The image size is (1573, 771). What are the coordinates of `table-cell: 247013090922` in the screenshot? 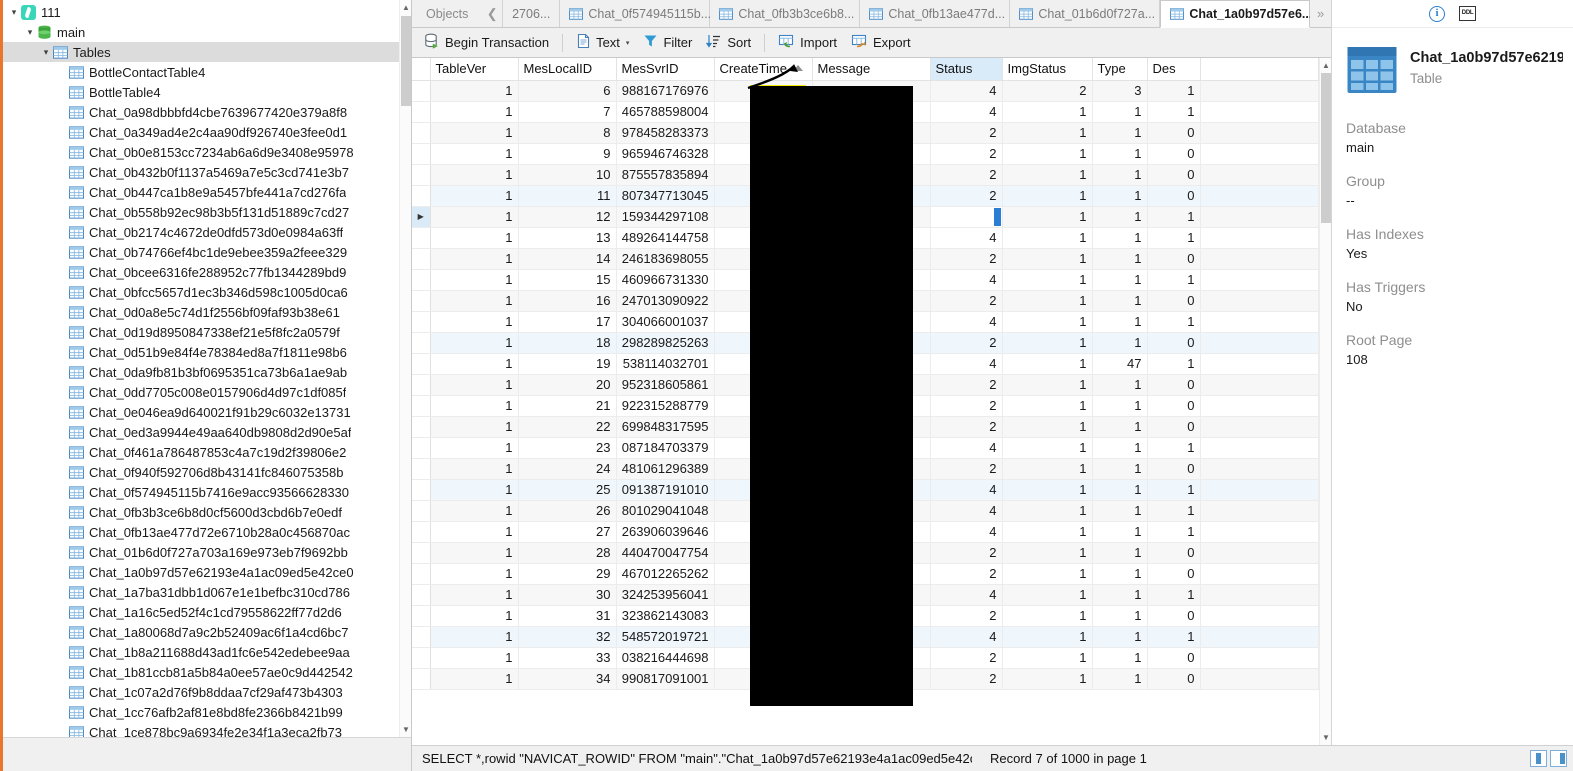 It's located at (665, 301).